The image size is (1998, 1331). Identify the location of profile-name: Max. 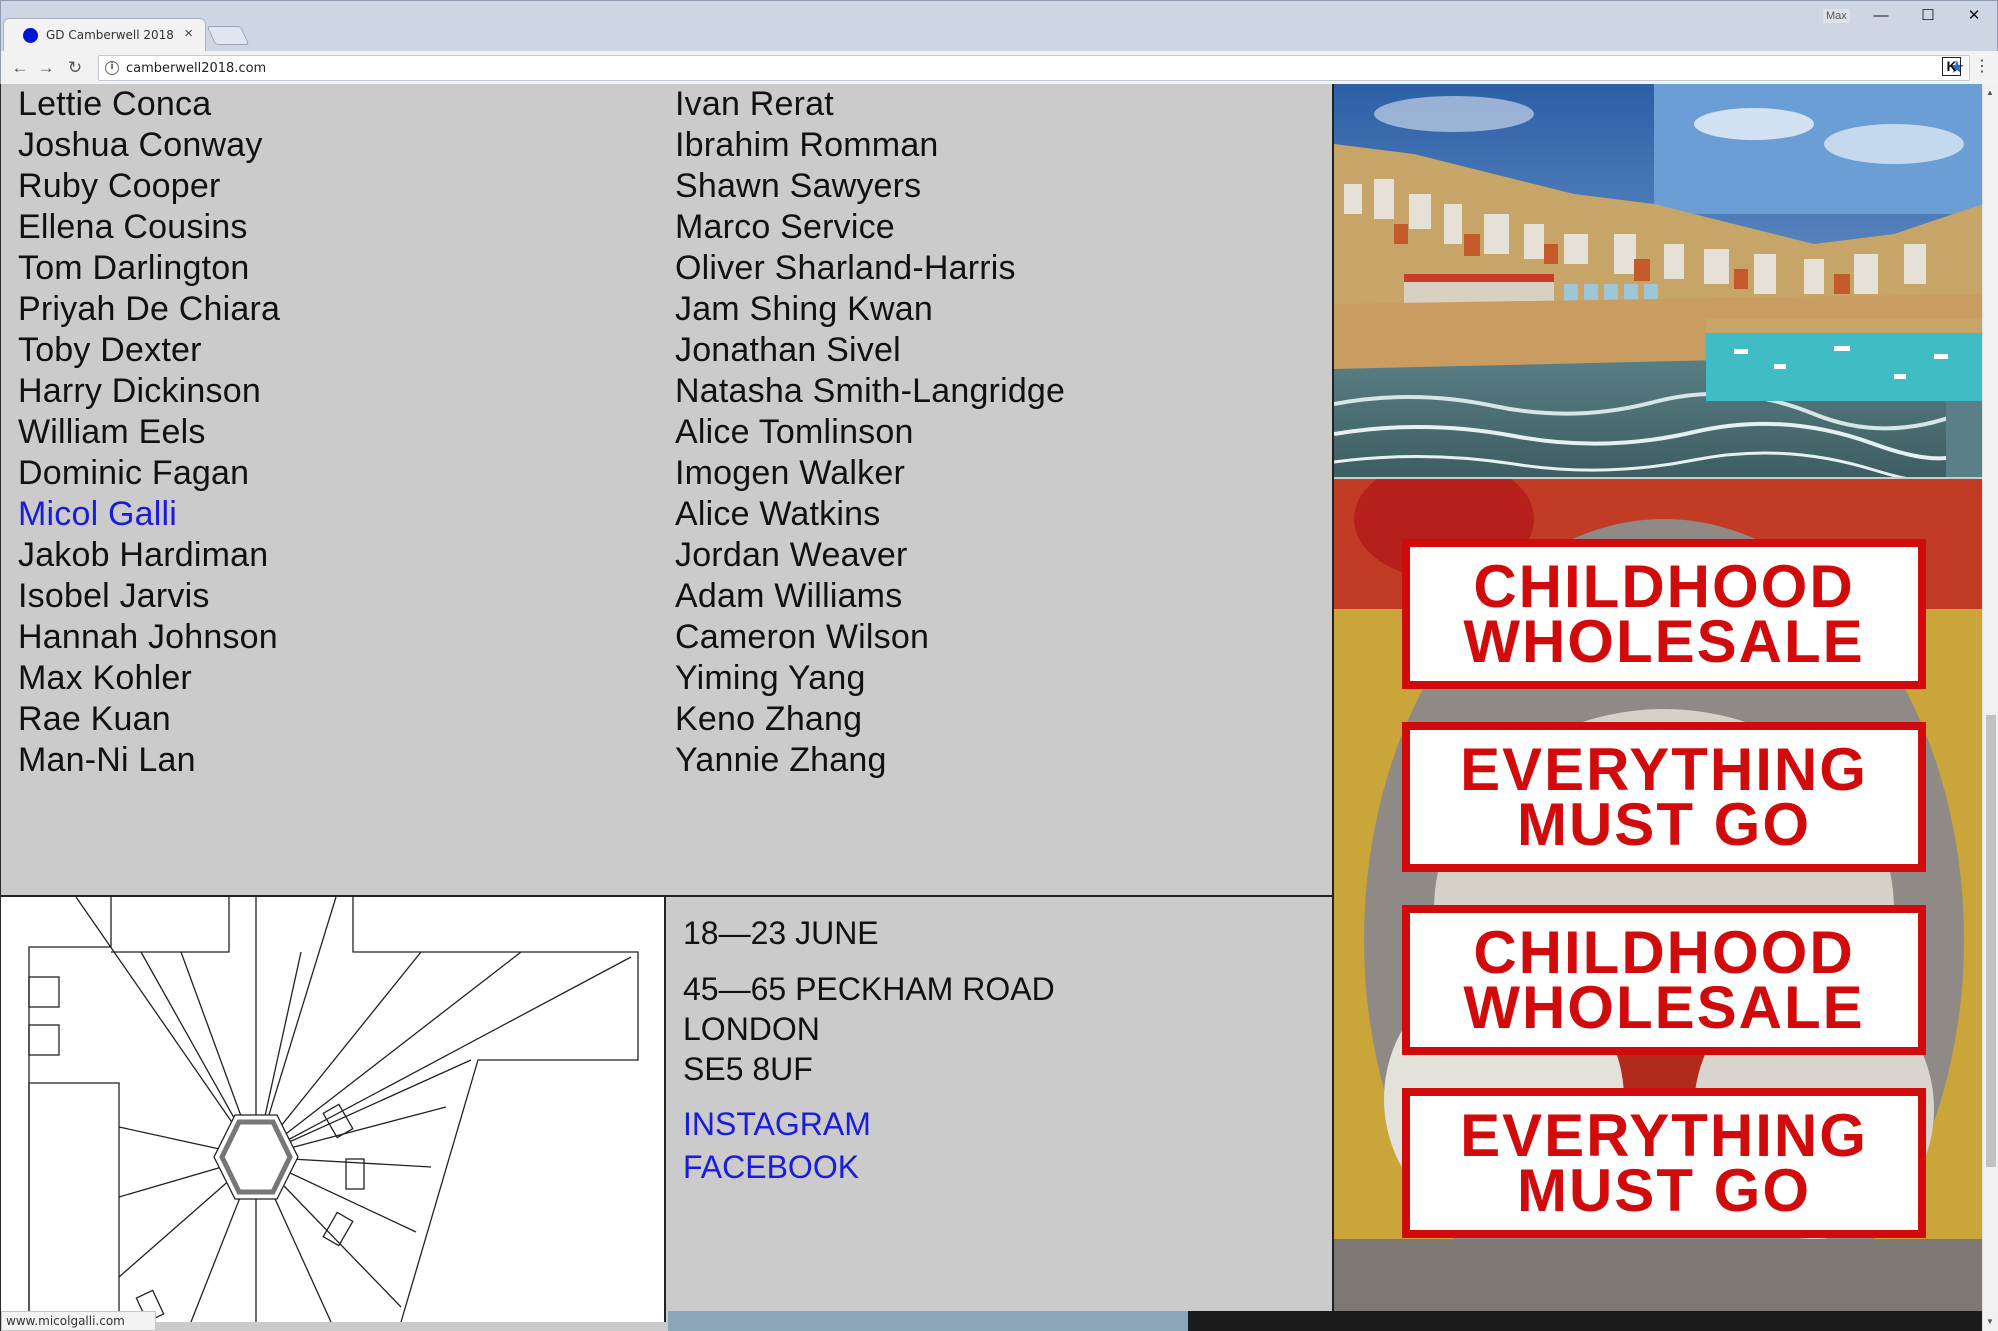
(1836, 16).